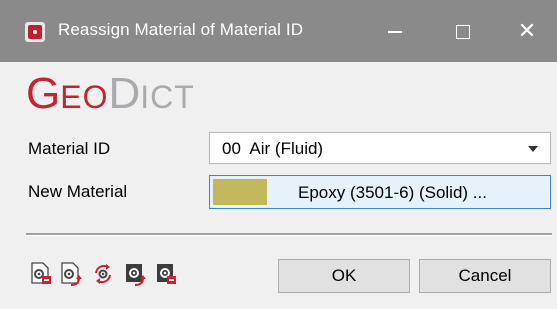  What do you see at coordinates (124, 93) in the screenshot?
I see `logo-letter: D` at bounding box center [124, 93].